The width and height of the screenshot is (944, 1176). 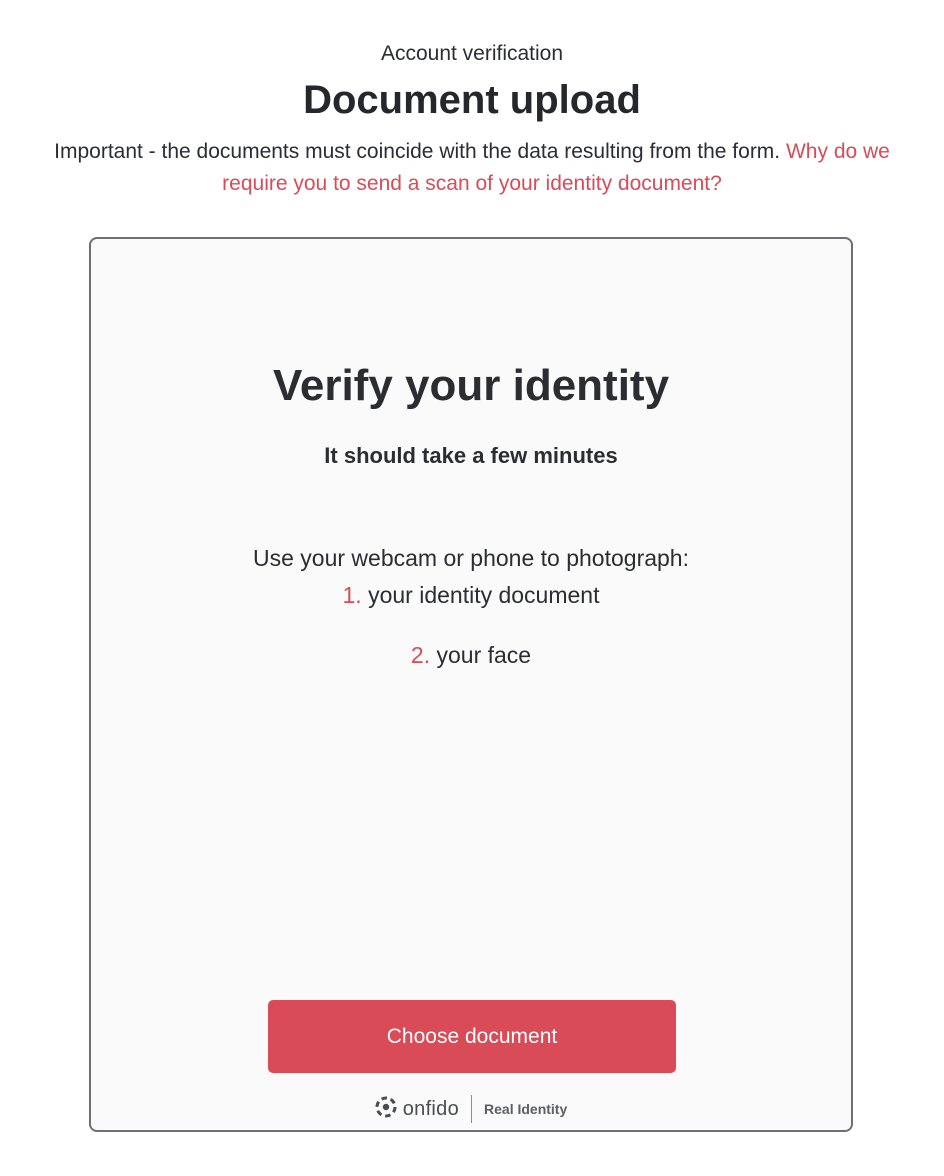 I want to click on step-number: 2., so click(x=420, y=655).